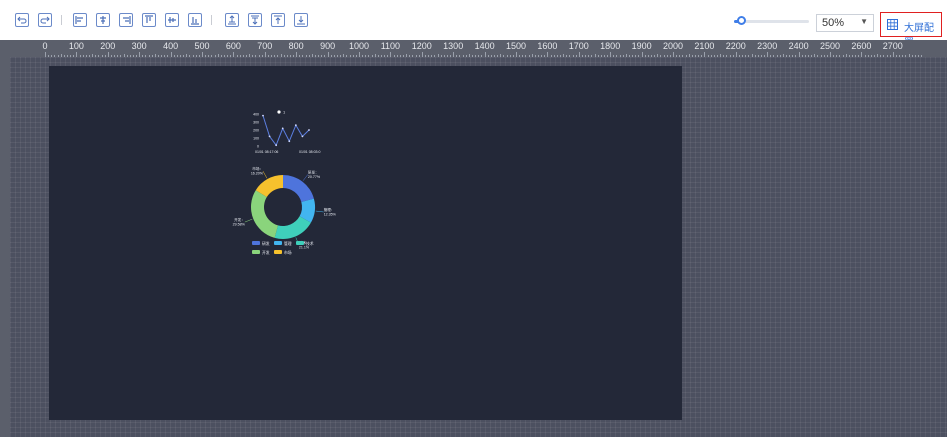 The height and width of the screenshot is (437, 947). What do you see at coordinates (266, 252) in the screenshot?
I see `pie-legend-label: 开发` at bounding box center [266, 252].